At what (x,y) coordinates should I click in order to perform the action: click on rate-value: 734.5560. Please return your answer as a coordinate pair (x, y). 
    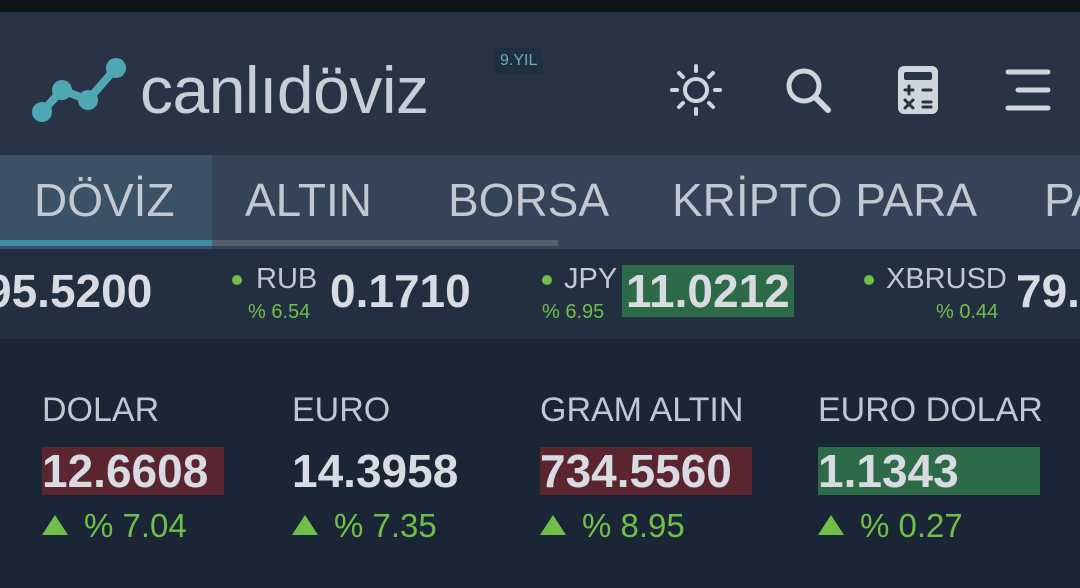
    Looking at the image, I should click on (646, 471).